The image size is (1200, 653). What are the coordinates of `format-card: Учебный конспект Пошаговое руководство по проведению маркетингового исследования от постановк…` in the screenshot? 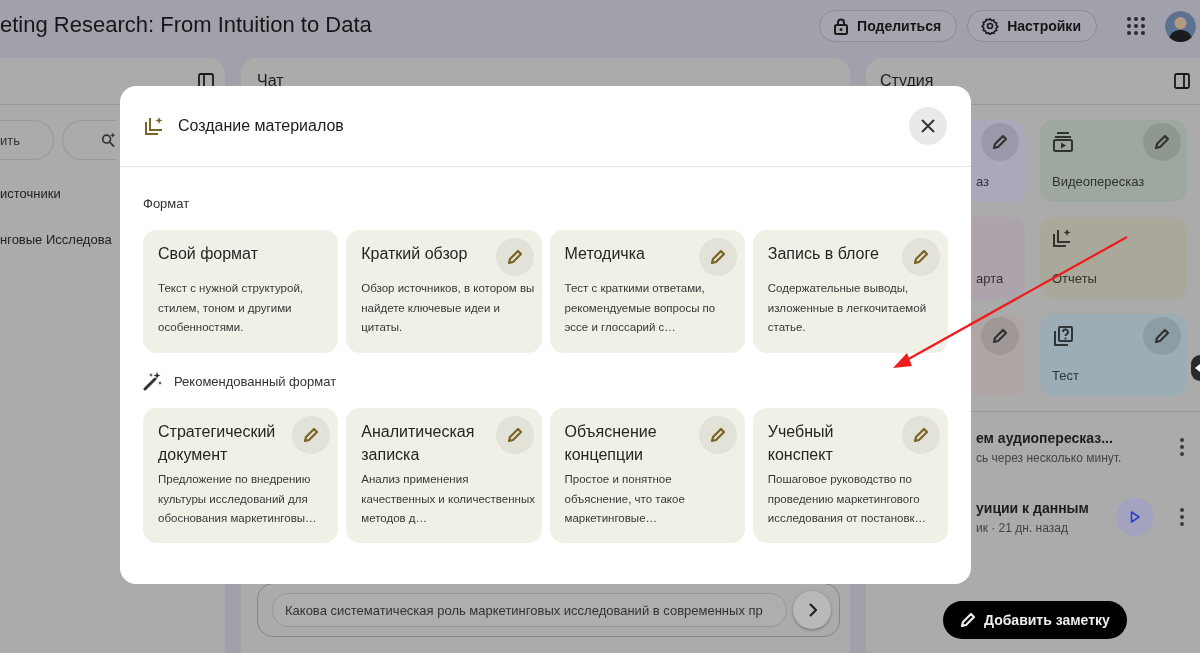 It's located at (850, 475).